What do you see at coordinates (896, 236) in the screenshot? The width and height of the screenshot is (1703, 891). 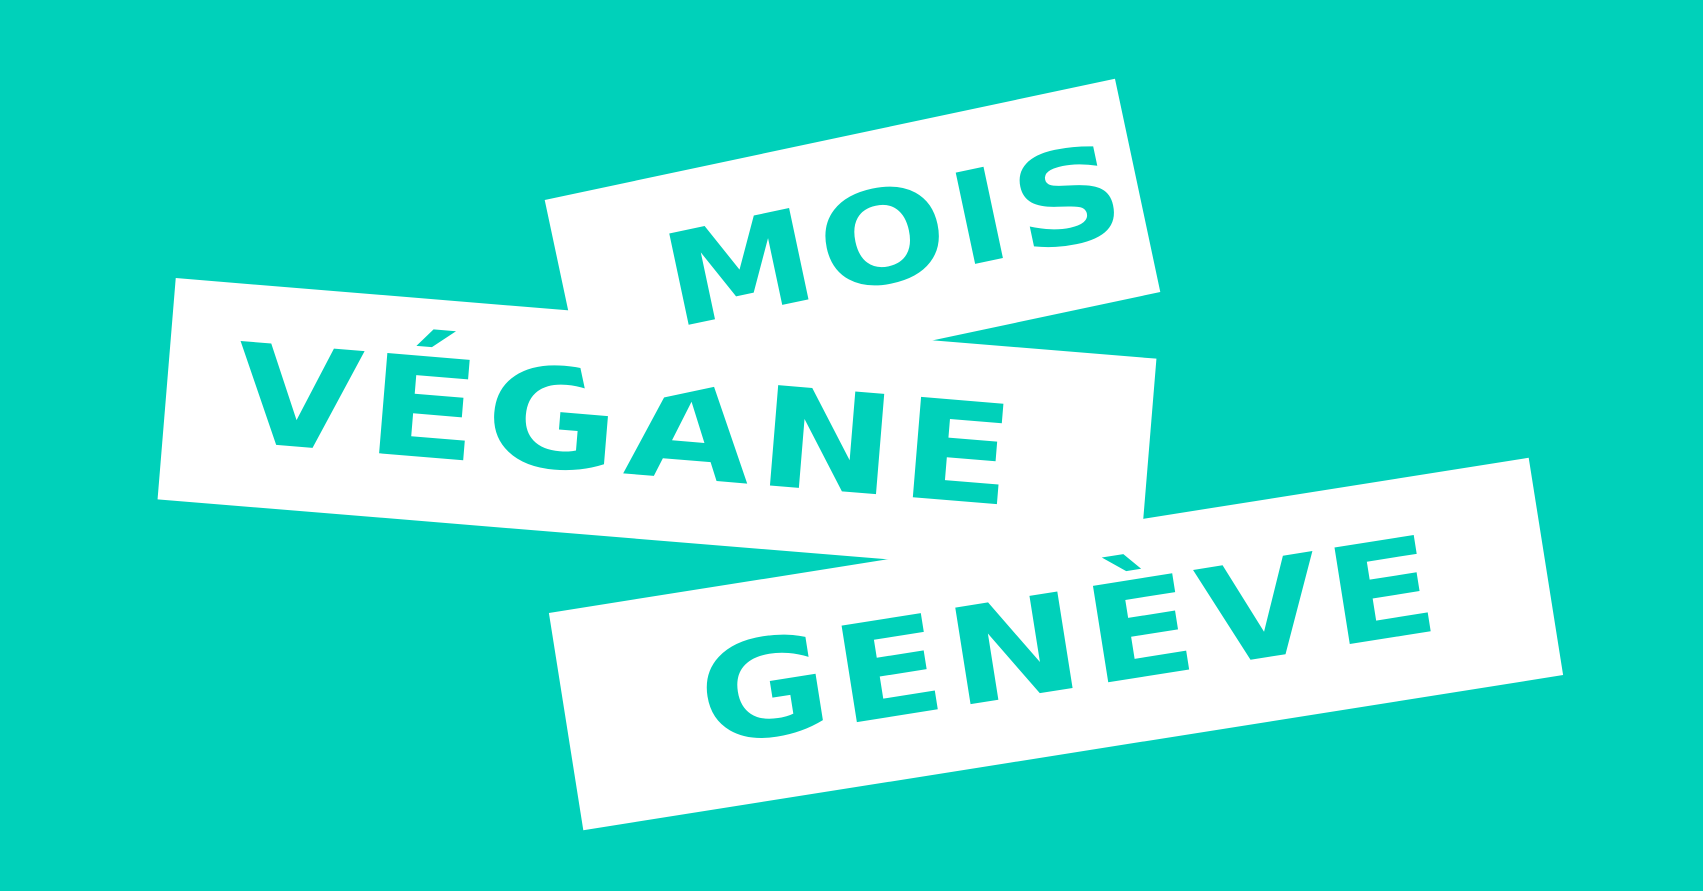 I see `title-line-mois: MOIS` at bounding box center [896, 236].